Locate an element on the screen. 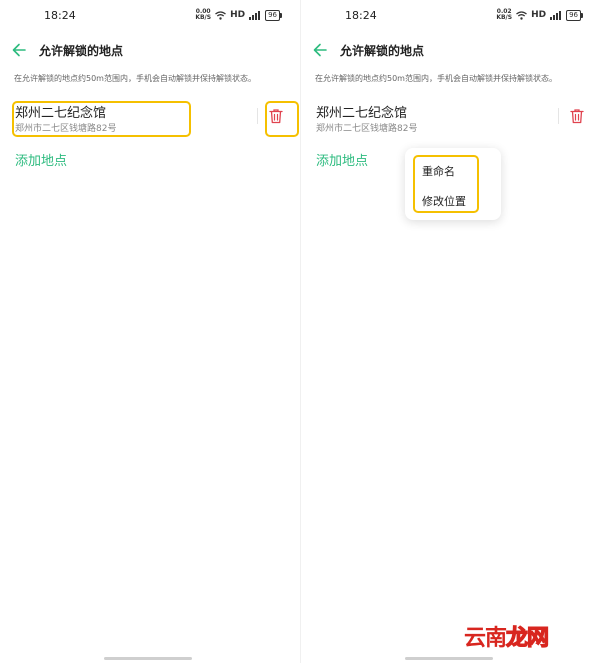  net-speed: 0.02 KB/S is located at coordinates (504, 14).